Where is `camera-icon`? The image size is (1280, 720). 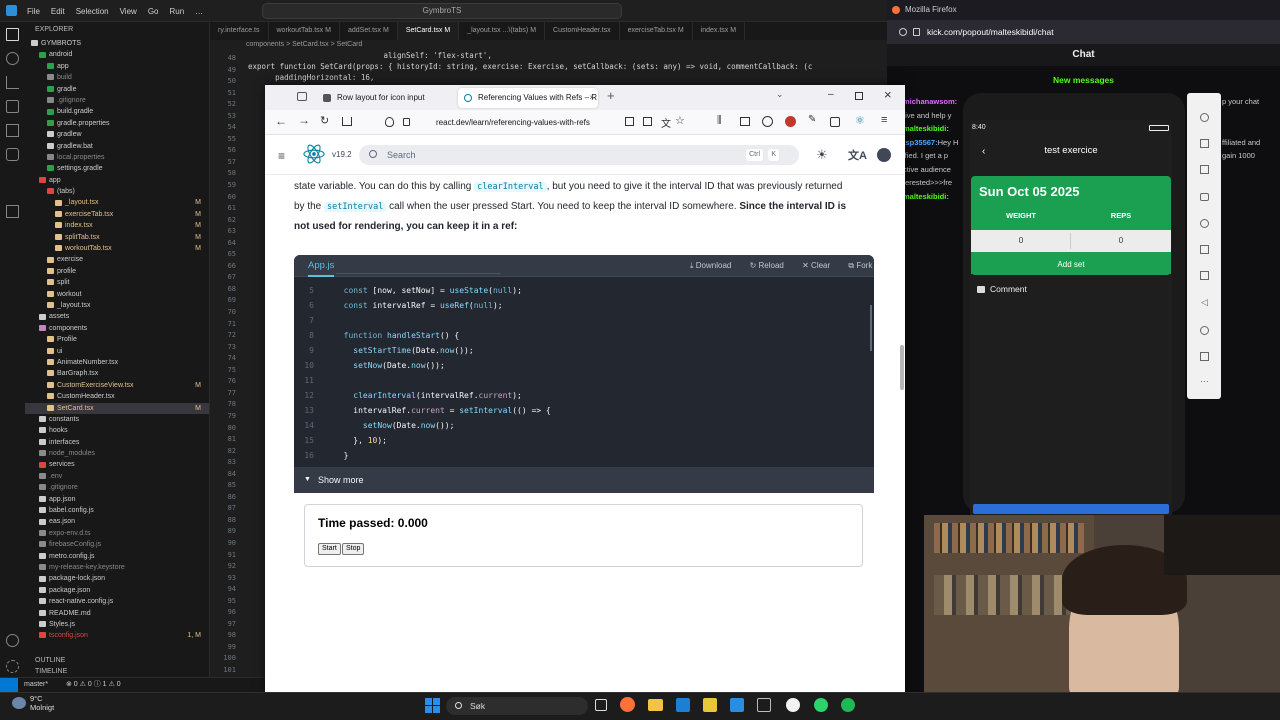
camera-icon is located at coordinates (1204, 197).